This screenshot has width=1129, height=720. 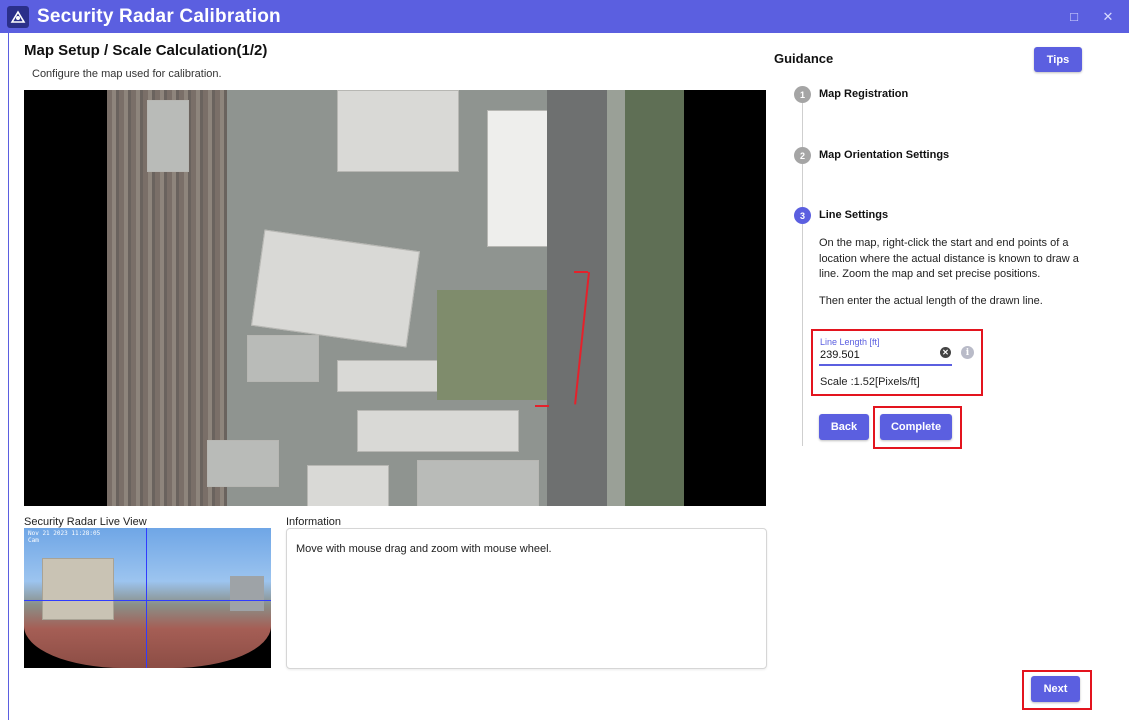 What do you see at coordinates (146, 50) in the screenshot?
I see `page-title: Map Setup / Scale Calculation(1/2)` at bounding box center [146, 50].